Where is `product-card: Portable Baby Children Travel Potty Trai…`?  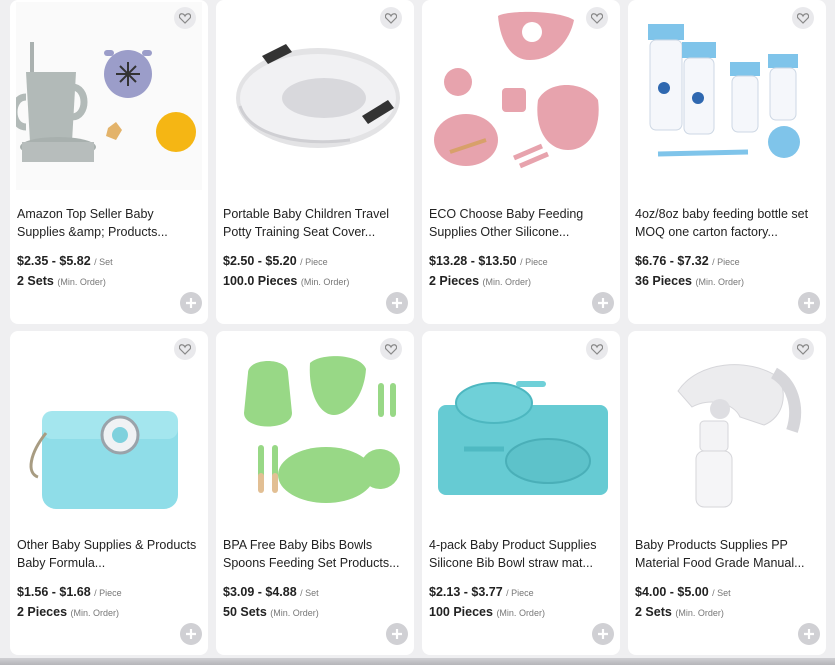 product-card: Portable Baby Children Travel Potty Trai… is located at coordinates (315, 162).